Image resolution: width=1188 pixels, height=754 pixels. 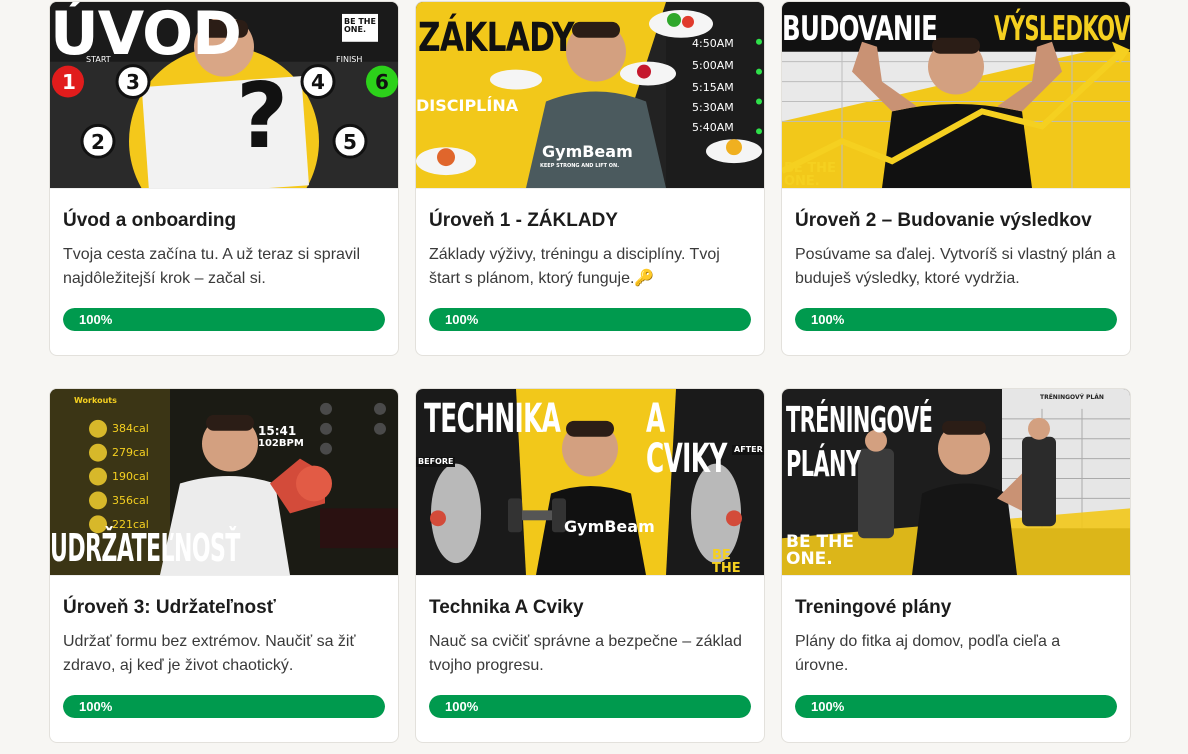 What do you see at coordinates (130, 452) in the screenshot?
I see `calorie-value: 279cal` at bounding box center [130, 452].